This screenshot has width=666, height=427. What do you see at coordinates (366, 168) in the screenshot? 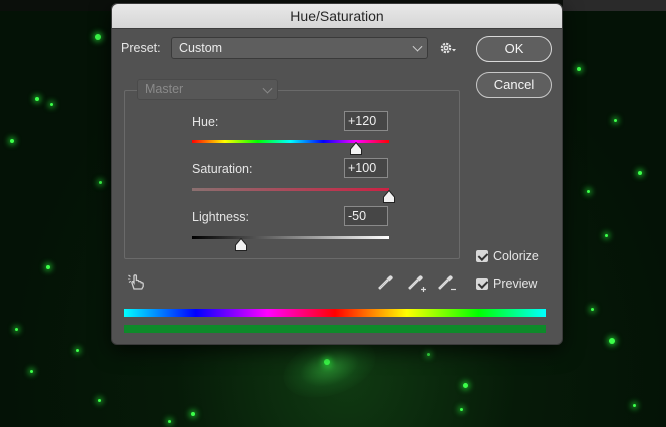
I see `saturation-value-field: +100` at bounding box center [366, 168].